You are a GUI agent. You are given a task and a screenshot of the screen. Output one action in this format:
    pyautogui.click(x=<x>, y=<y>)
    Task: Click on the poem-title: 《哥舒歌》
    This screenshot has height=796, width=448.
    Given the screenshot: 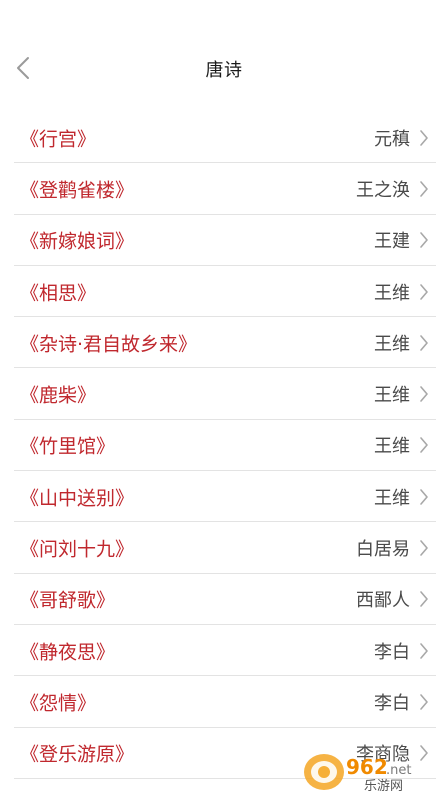 What is the action you would take?
    pyautogui.click(x=68, y=600)
    